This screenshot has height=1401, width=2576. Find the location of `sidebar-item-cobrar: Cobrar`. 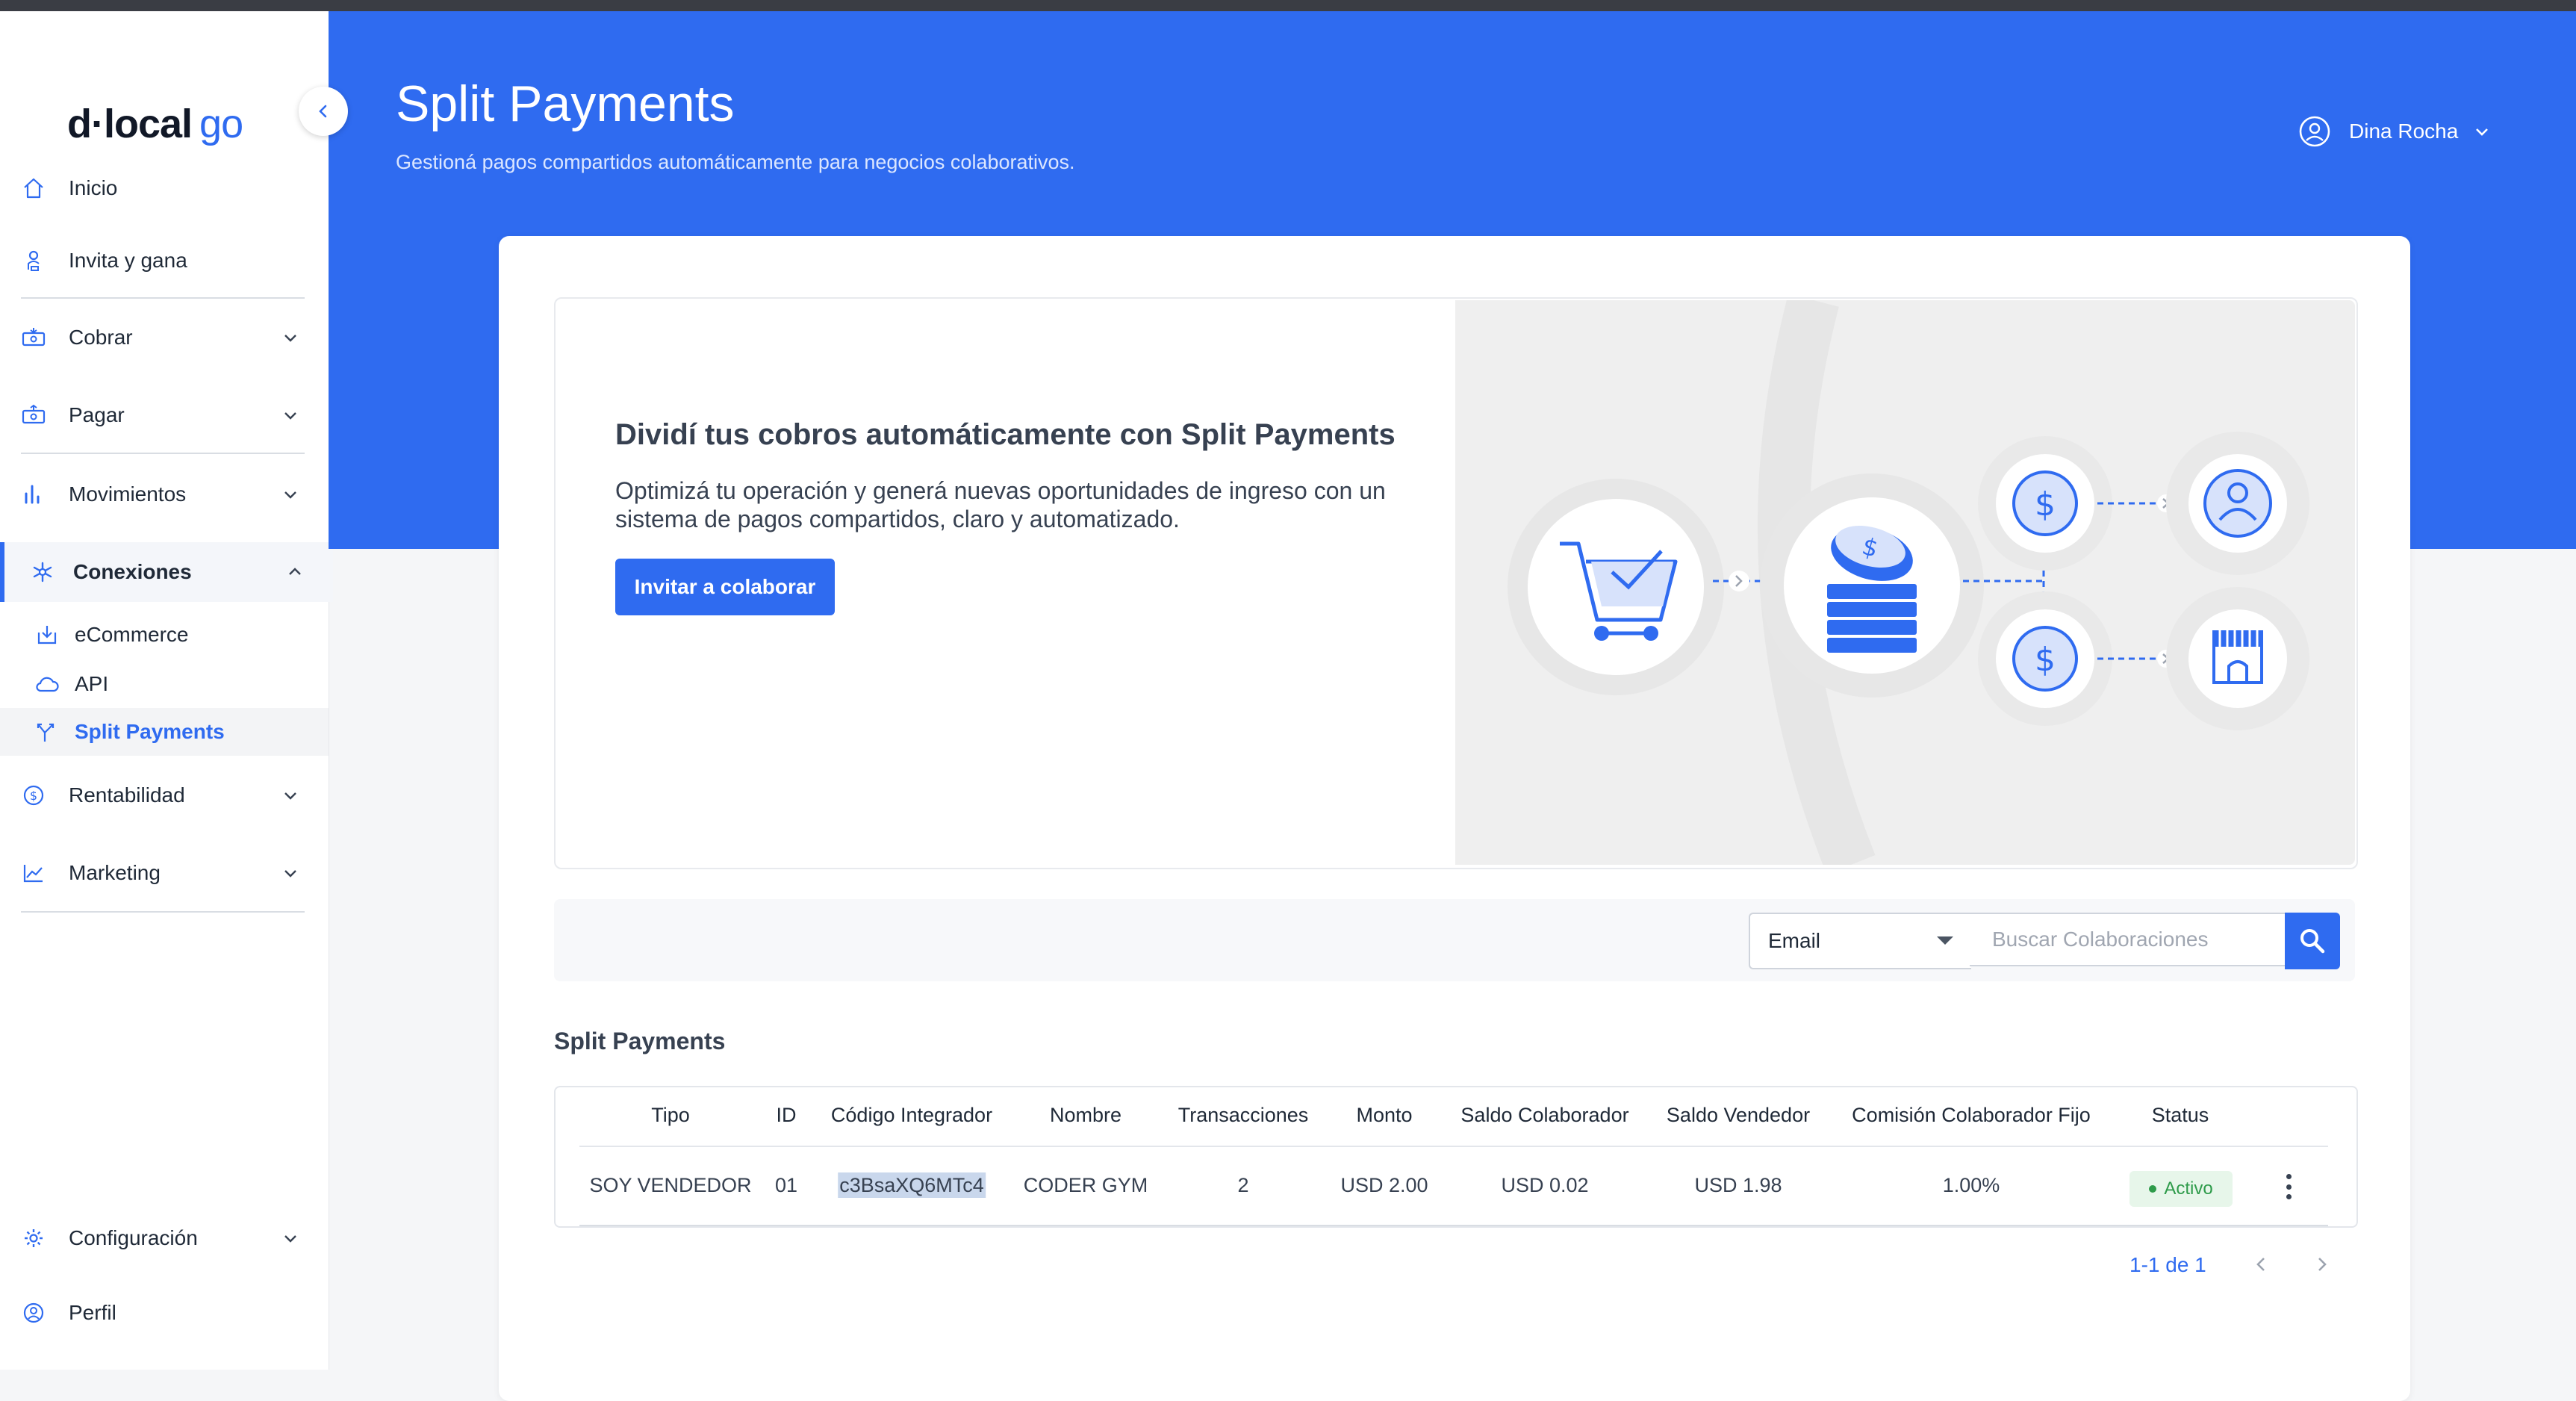

sidebar-item-cobrar: Cobrar is located at coordinates (164, 337).